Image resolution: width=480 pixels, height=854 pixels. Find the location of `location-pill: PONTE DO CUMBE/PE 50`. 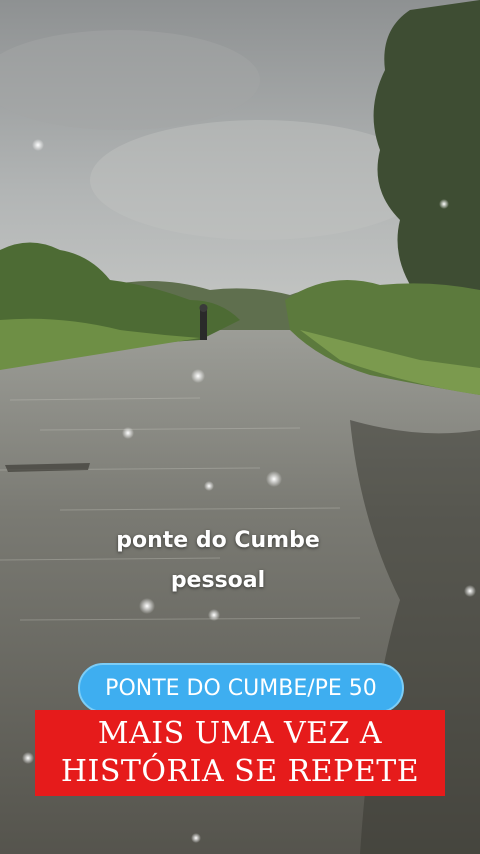

location-pill: PONTE DO CUMBE/PE 50 is located at coordinates (241, 688).